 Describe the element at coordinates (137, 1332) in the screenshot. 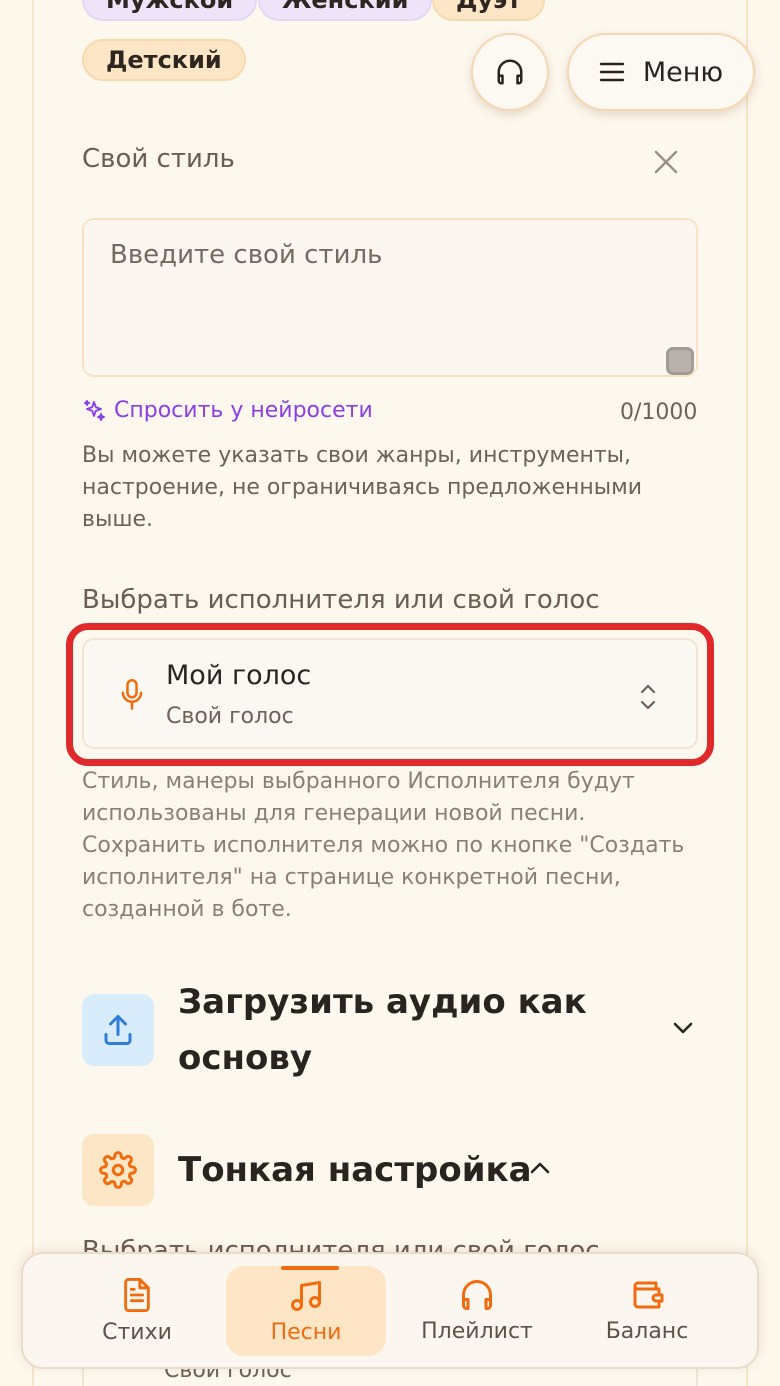

I see `nav-lyrics-label: Стихи` at that location.